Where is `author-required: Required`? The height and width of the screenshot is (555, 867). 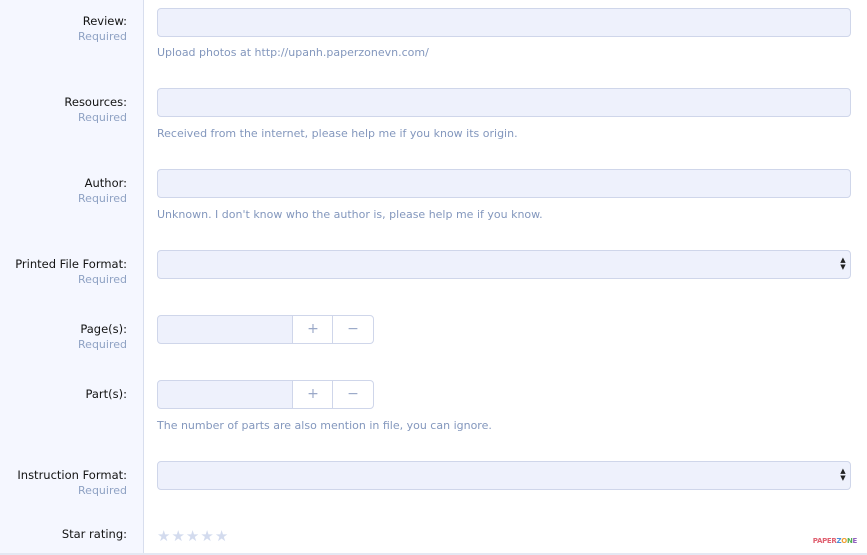 author-required: Required is located at coordinates (102, 198).